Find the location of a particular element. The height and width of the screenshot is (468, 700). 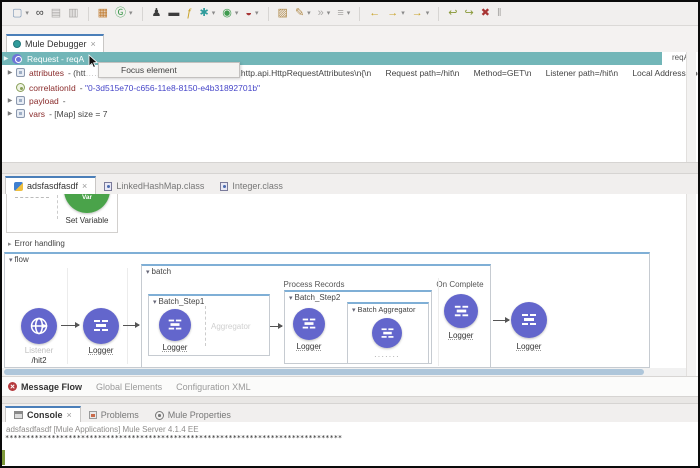

step-into-icon: ↪ is located at coordinates (469, 13).